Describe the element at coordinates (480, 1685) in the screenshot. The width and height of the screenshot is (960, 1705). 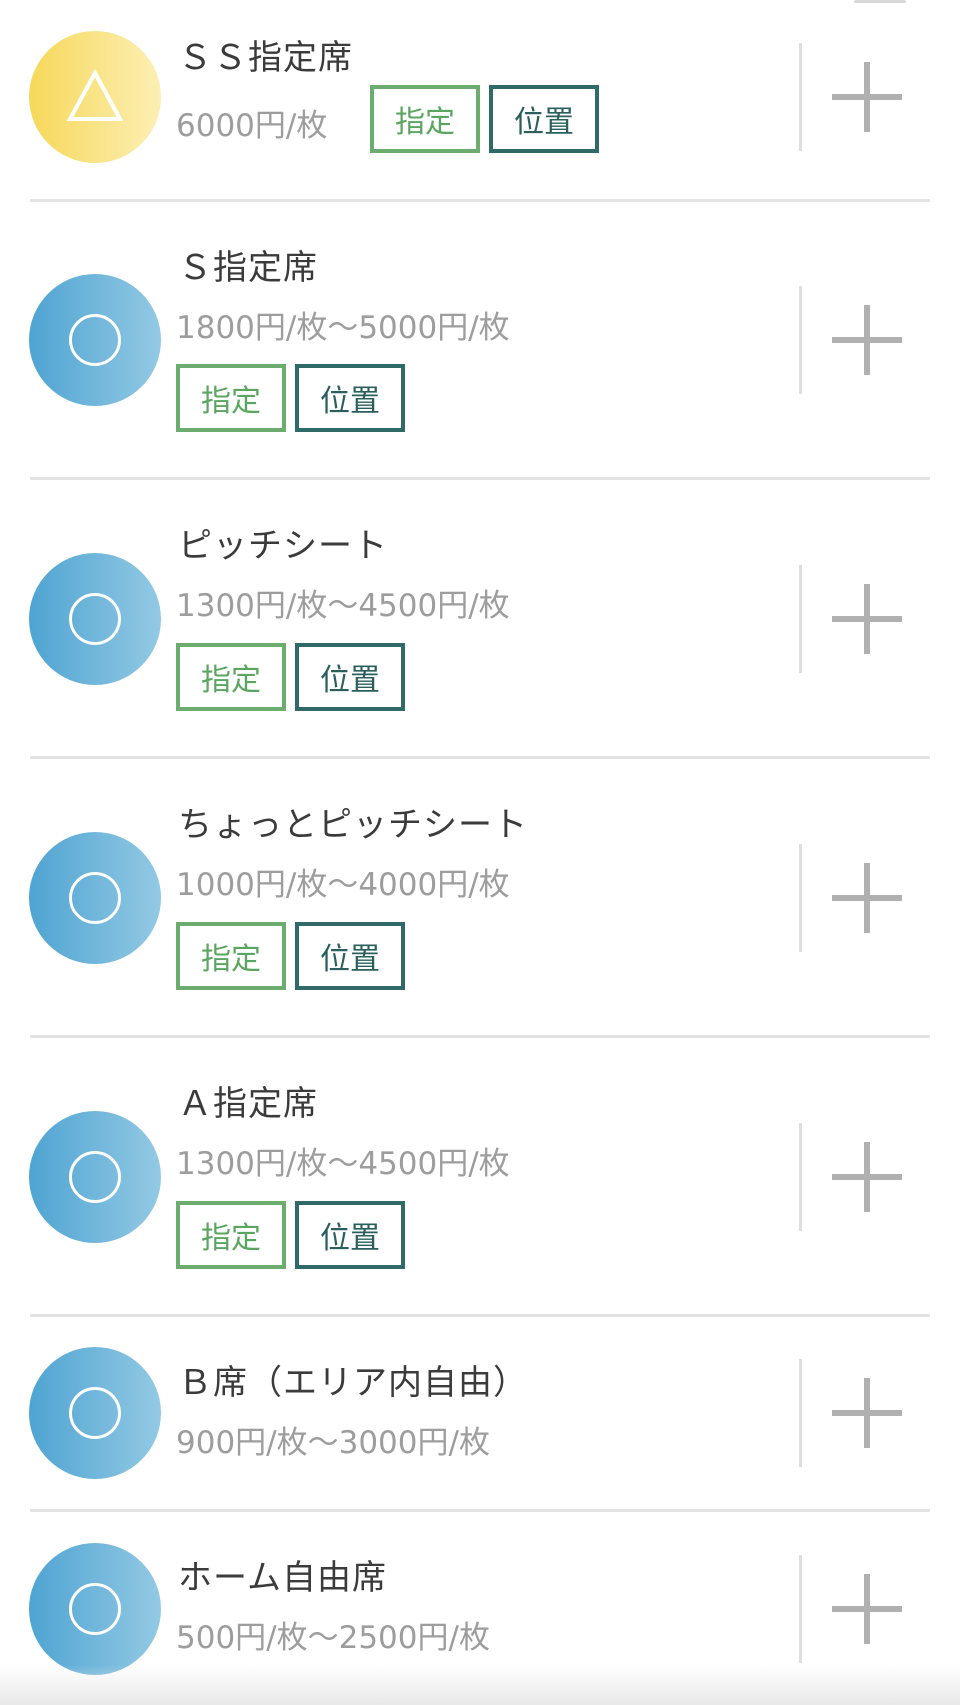
I see `bottom-scroll-shadow` at that location.